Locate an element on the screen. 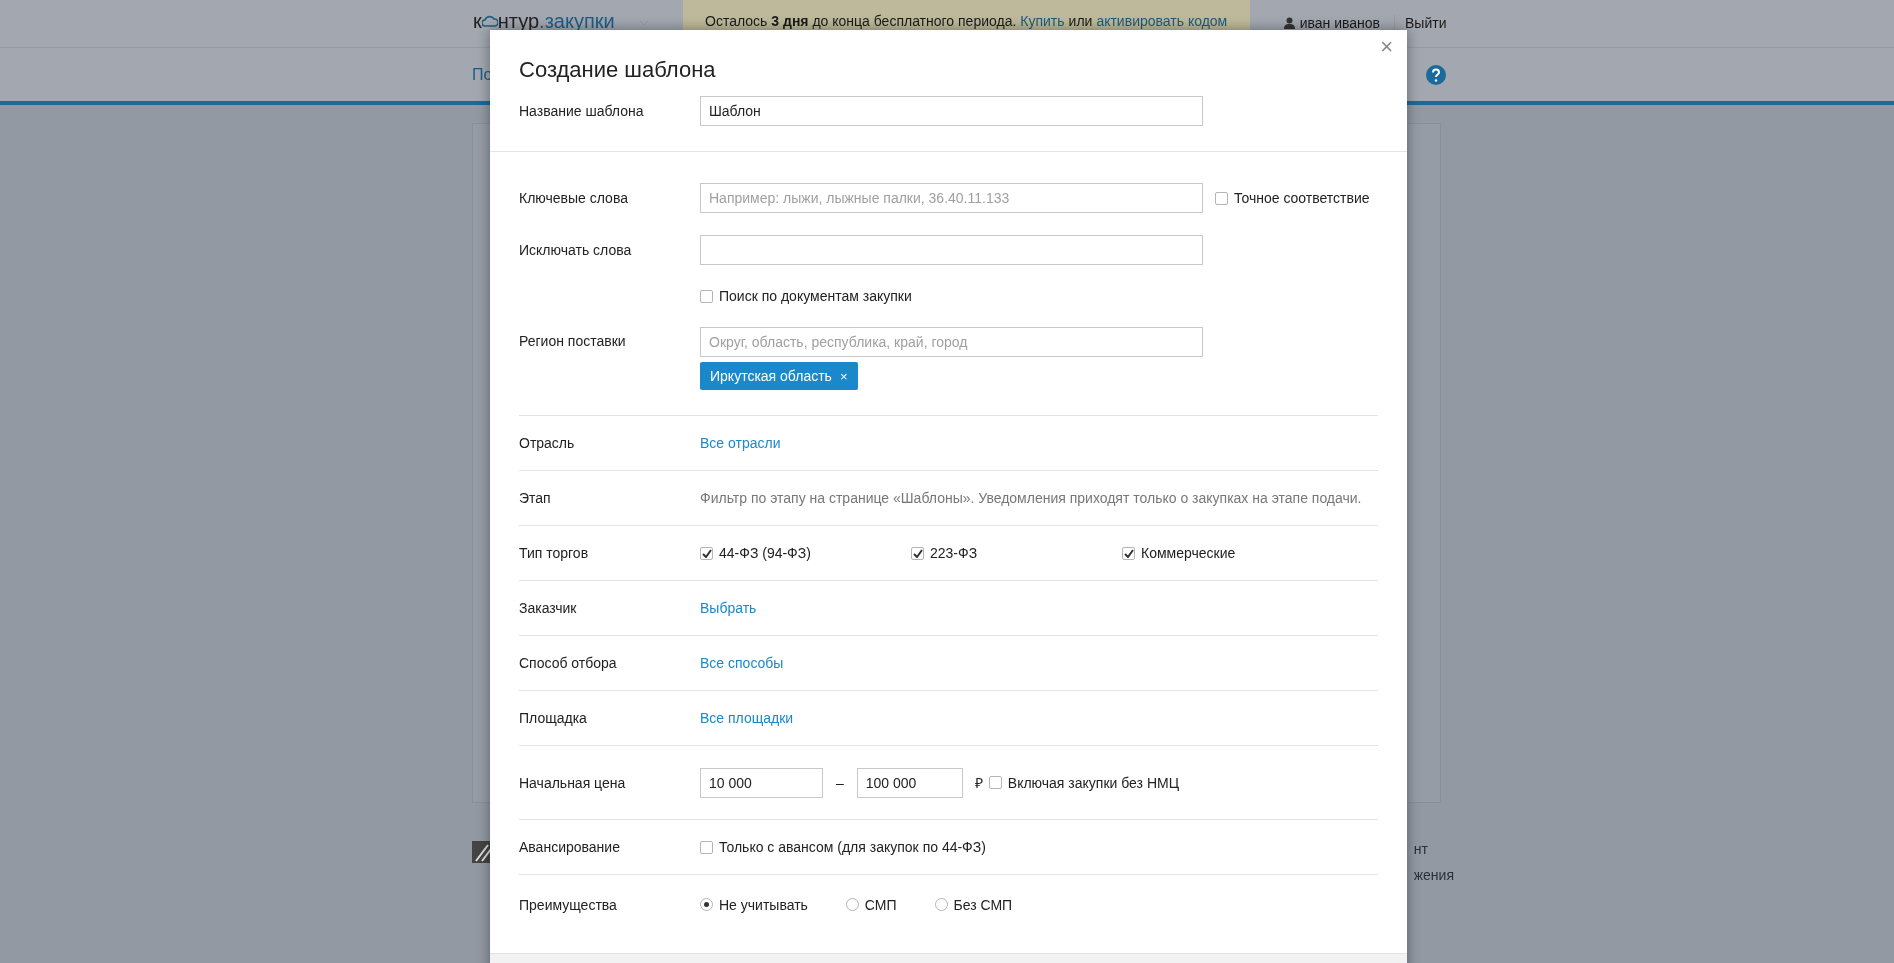 The width and height of the screenshot is (1894, 963). field-label: Преимущества is located at coordinates (568, 904).